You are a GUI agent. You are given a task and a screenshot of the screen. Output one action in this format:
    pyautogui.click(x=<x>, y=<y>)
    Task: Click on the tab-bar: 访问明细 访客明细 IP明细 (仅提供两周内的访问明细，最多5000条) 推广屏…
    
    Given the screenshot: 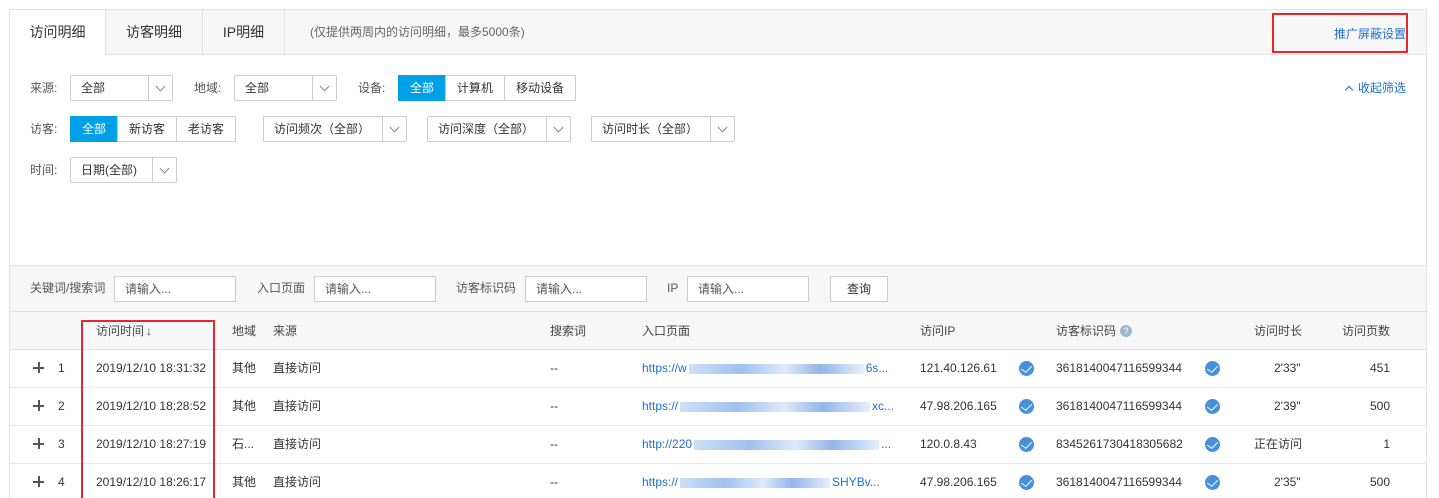 What is the action you would take?
    pyautogui.click(x=718, y=33)
    